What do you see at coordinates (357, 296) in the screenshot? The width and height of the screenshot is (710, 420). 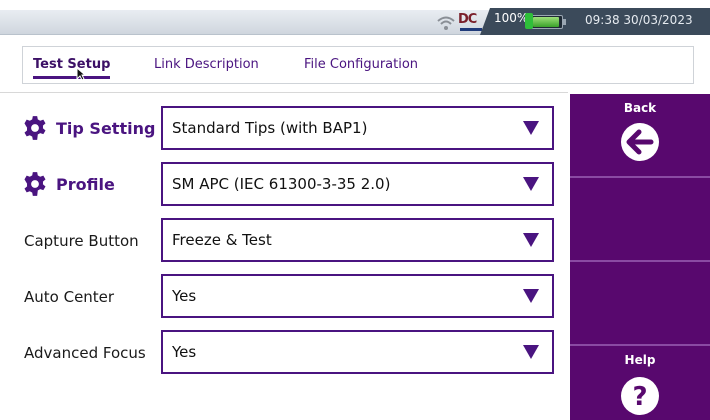 I see `auto-center-dropdown: Yes` at bounding box center [357, 296].